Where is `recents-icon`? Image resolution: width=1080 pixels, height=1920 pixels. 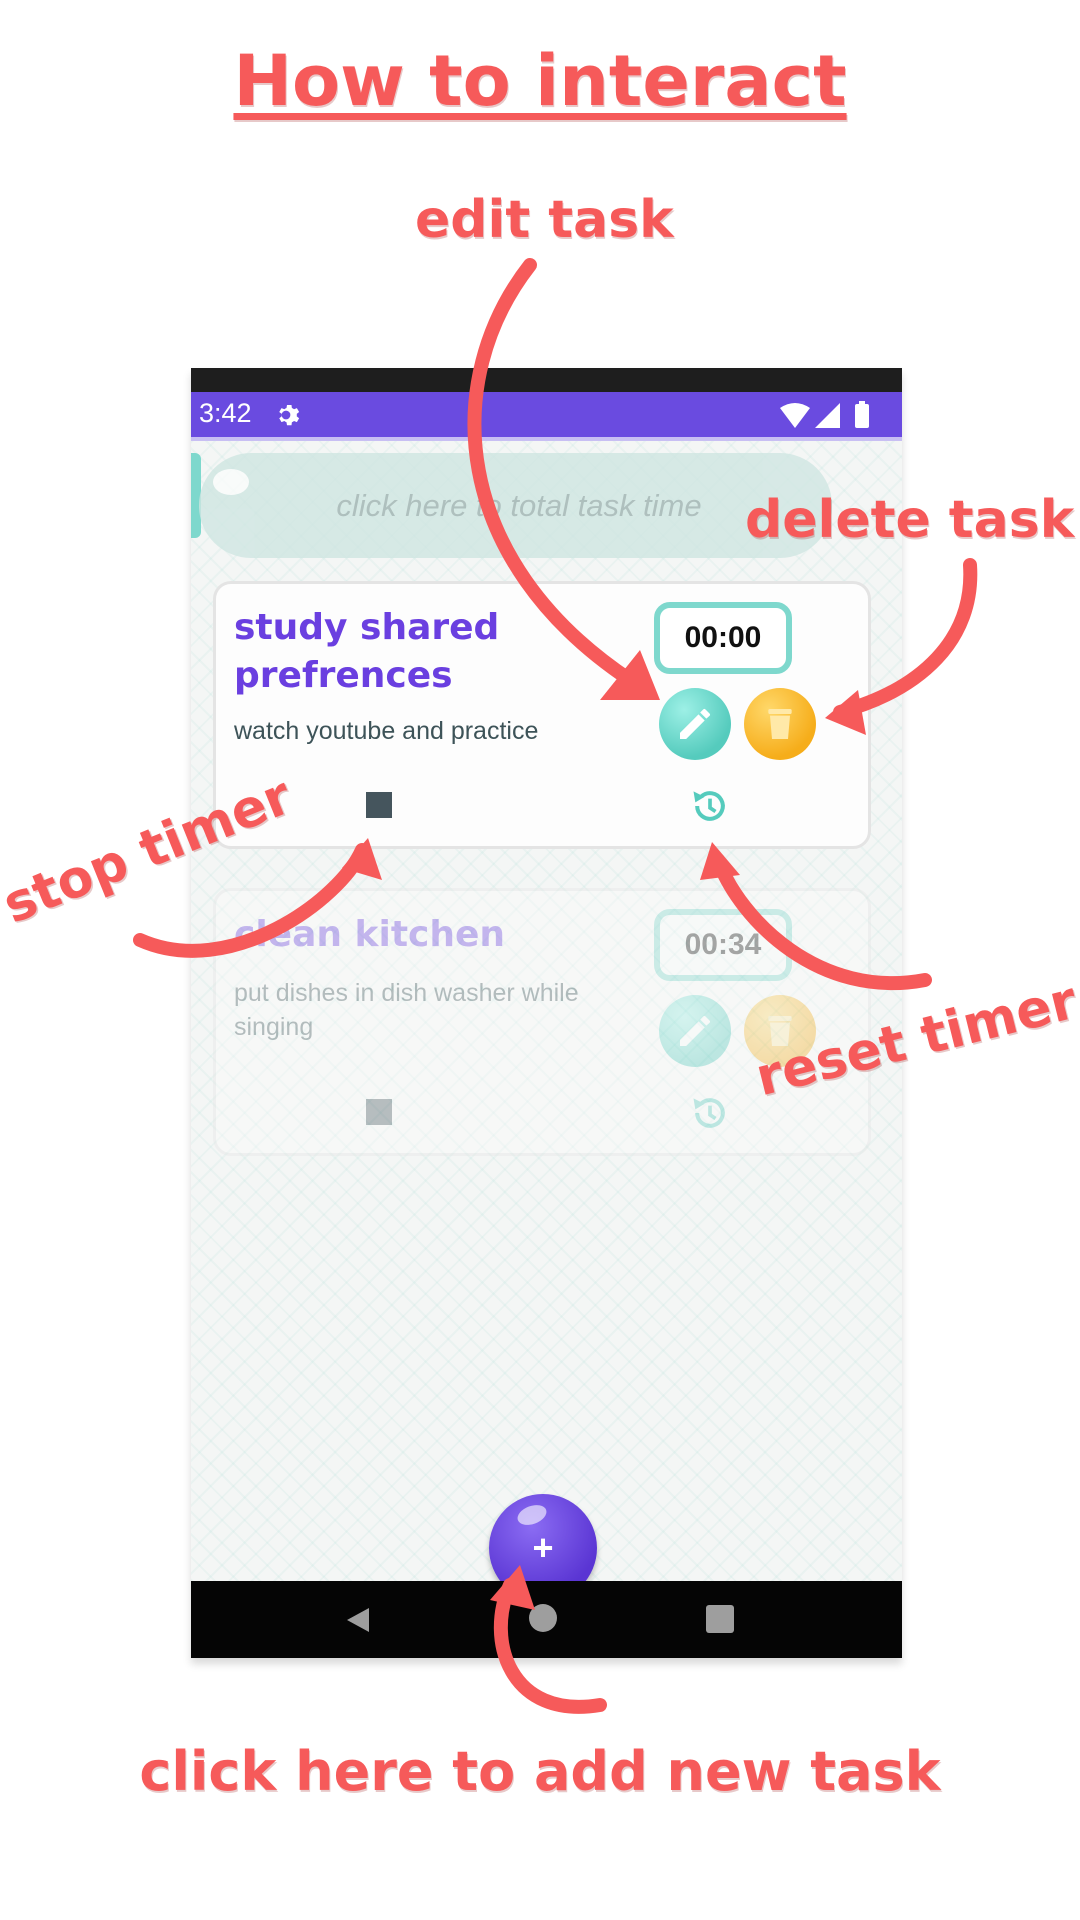
recents-icon is located at coordinates (720, 1619).